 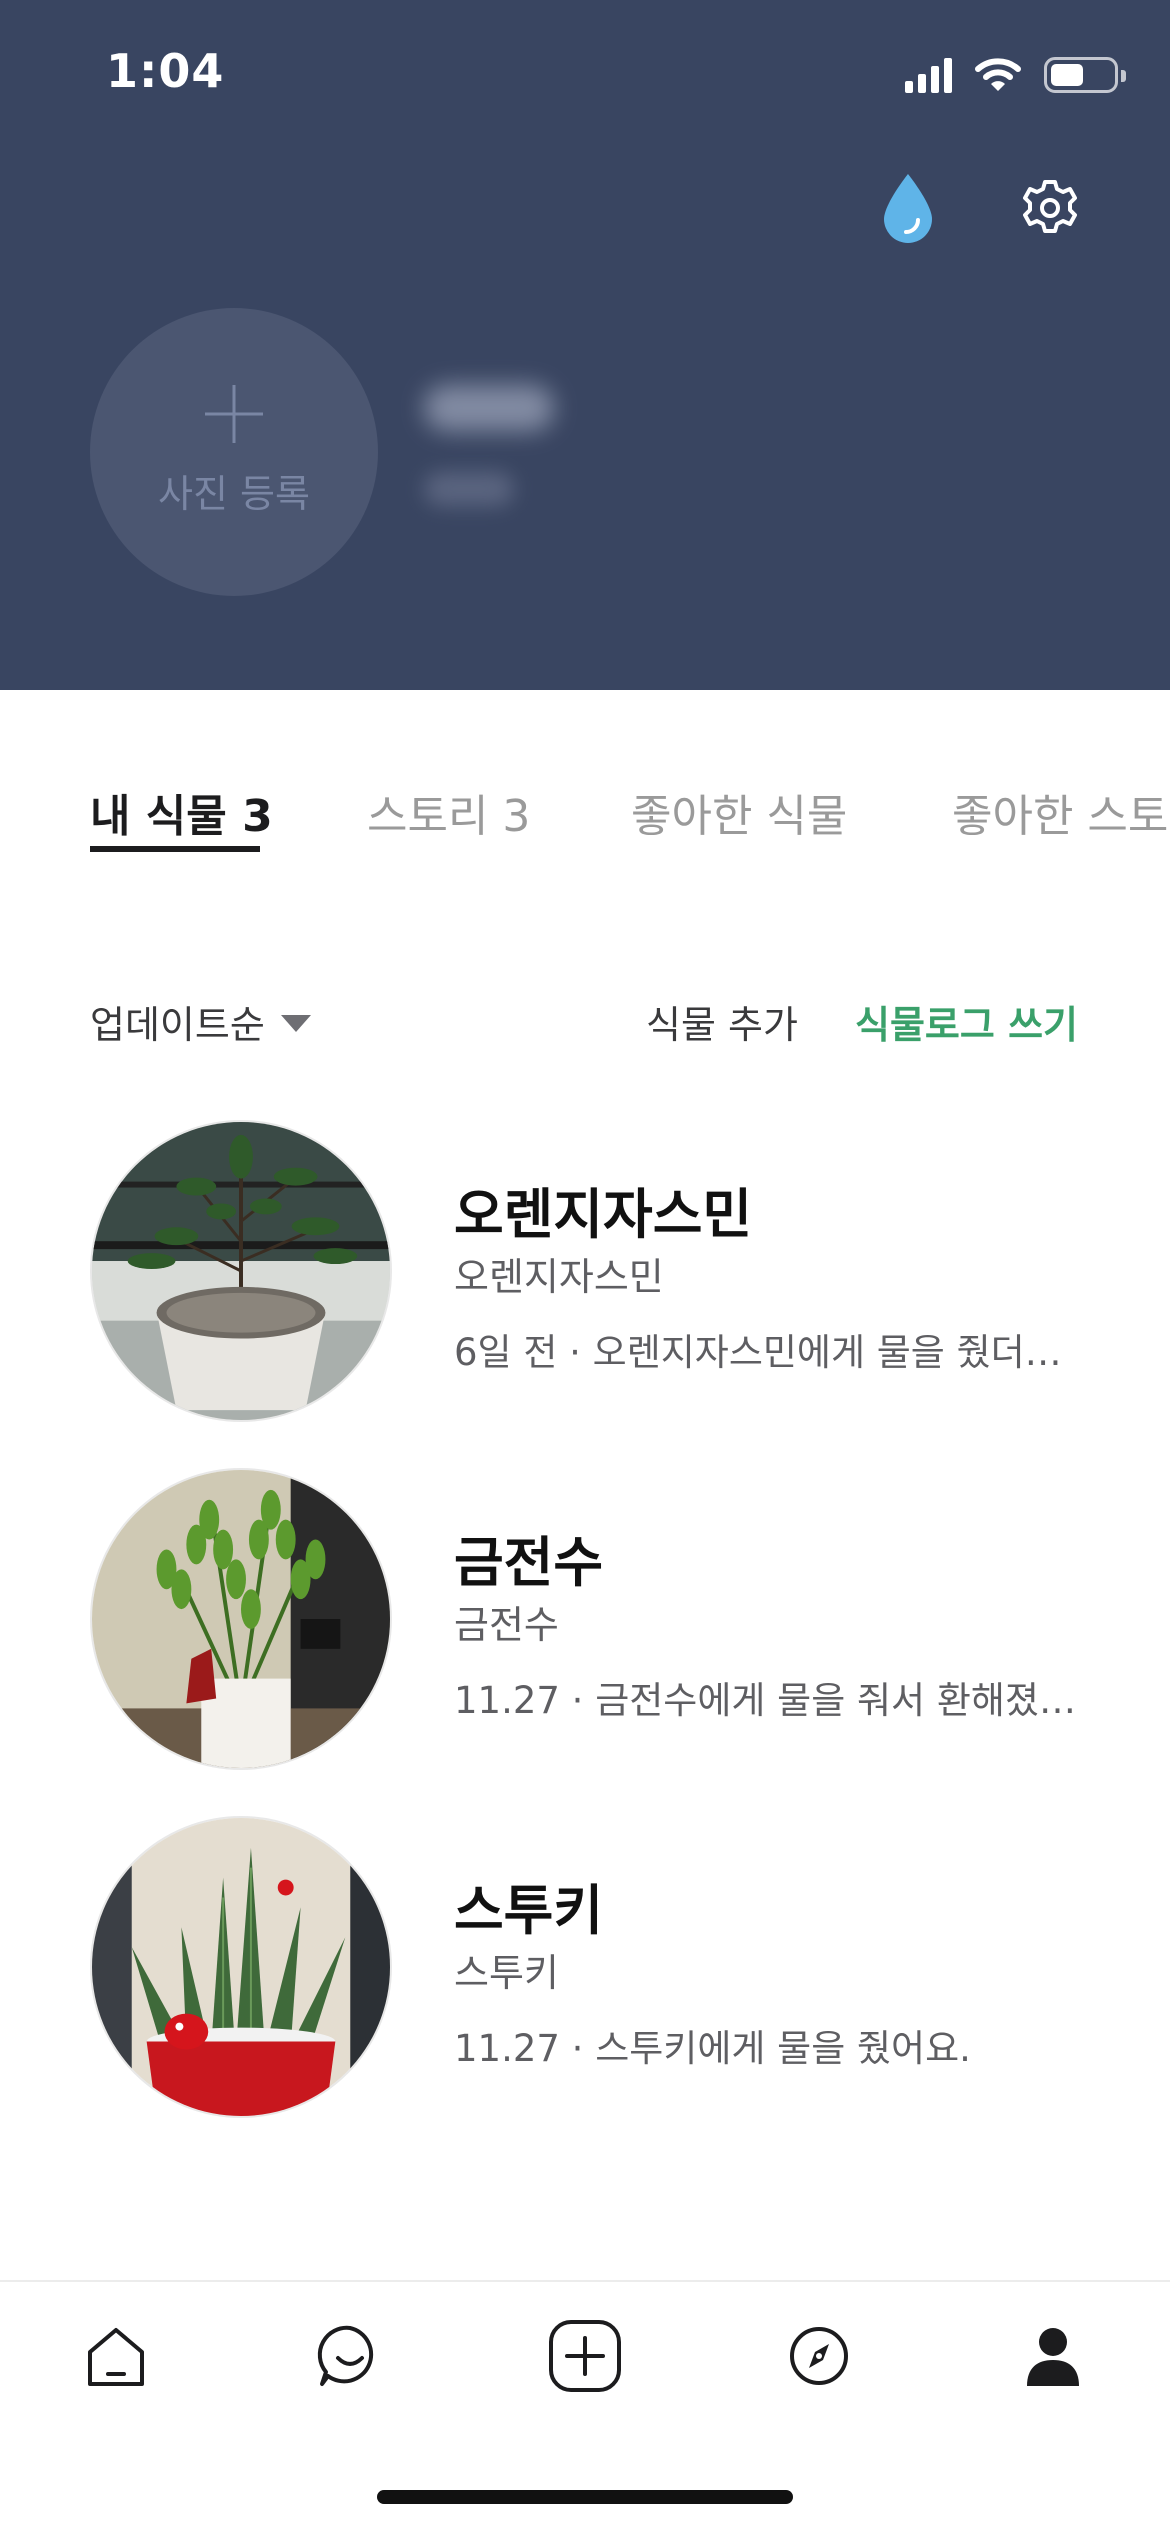 I want to click on avatar-upload-label: 사진 등록, so click(x=234, y=494).